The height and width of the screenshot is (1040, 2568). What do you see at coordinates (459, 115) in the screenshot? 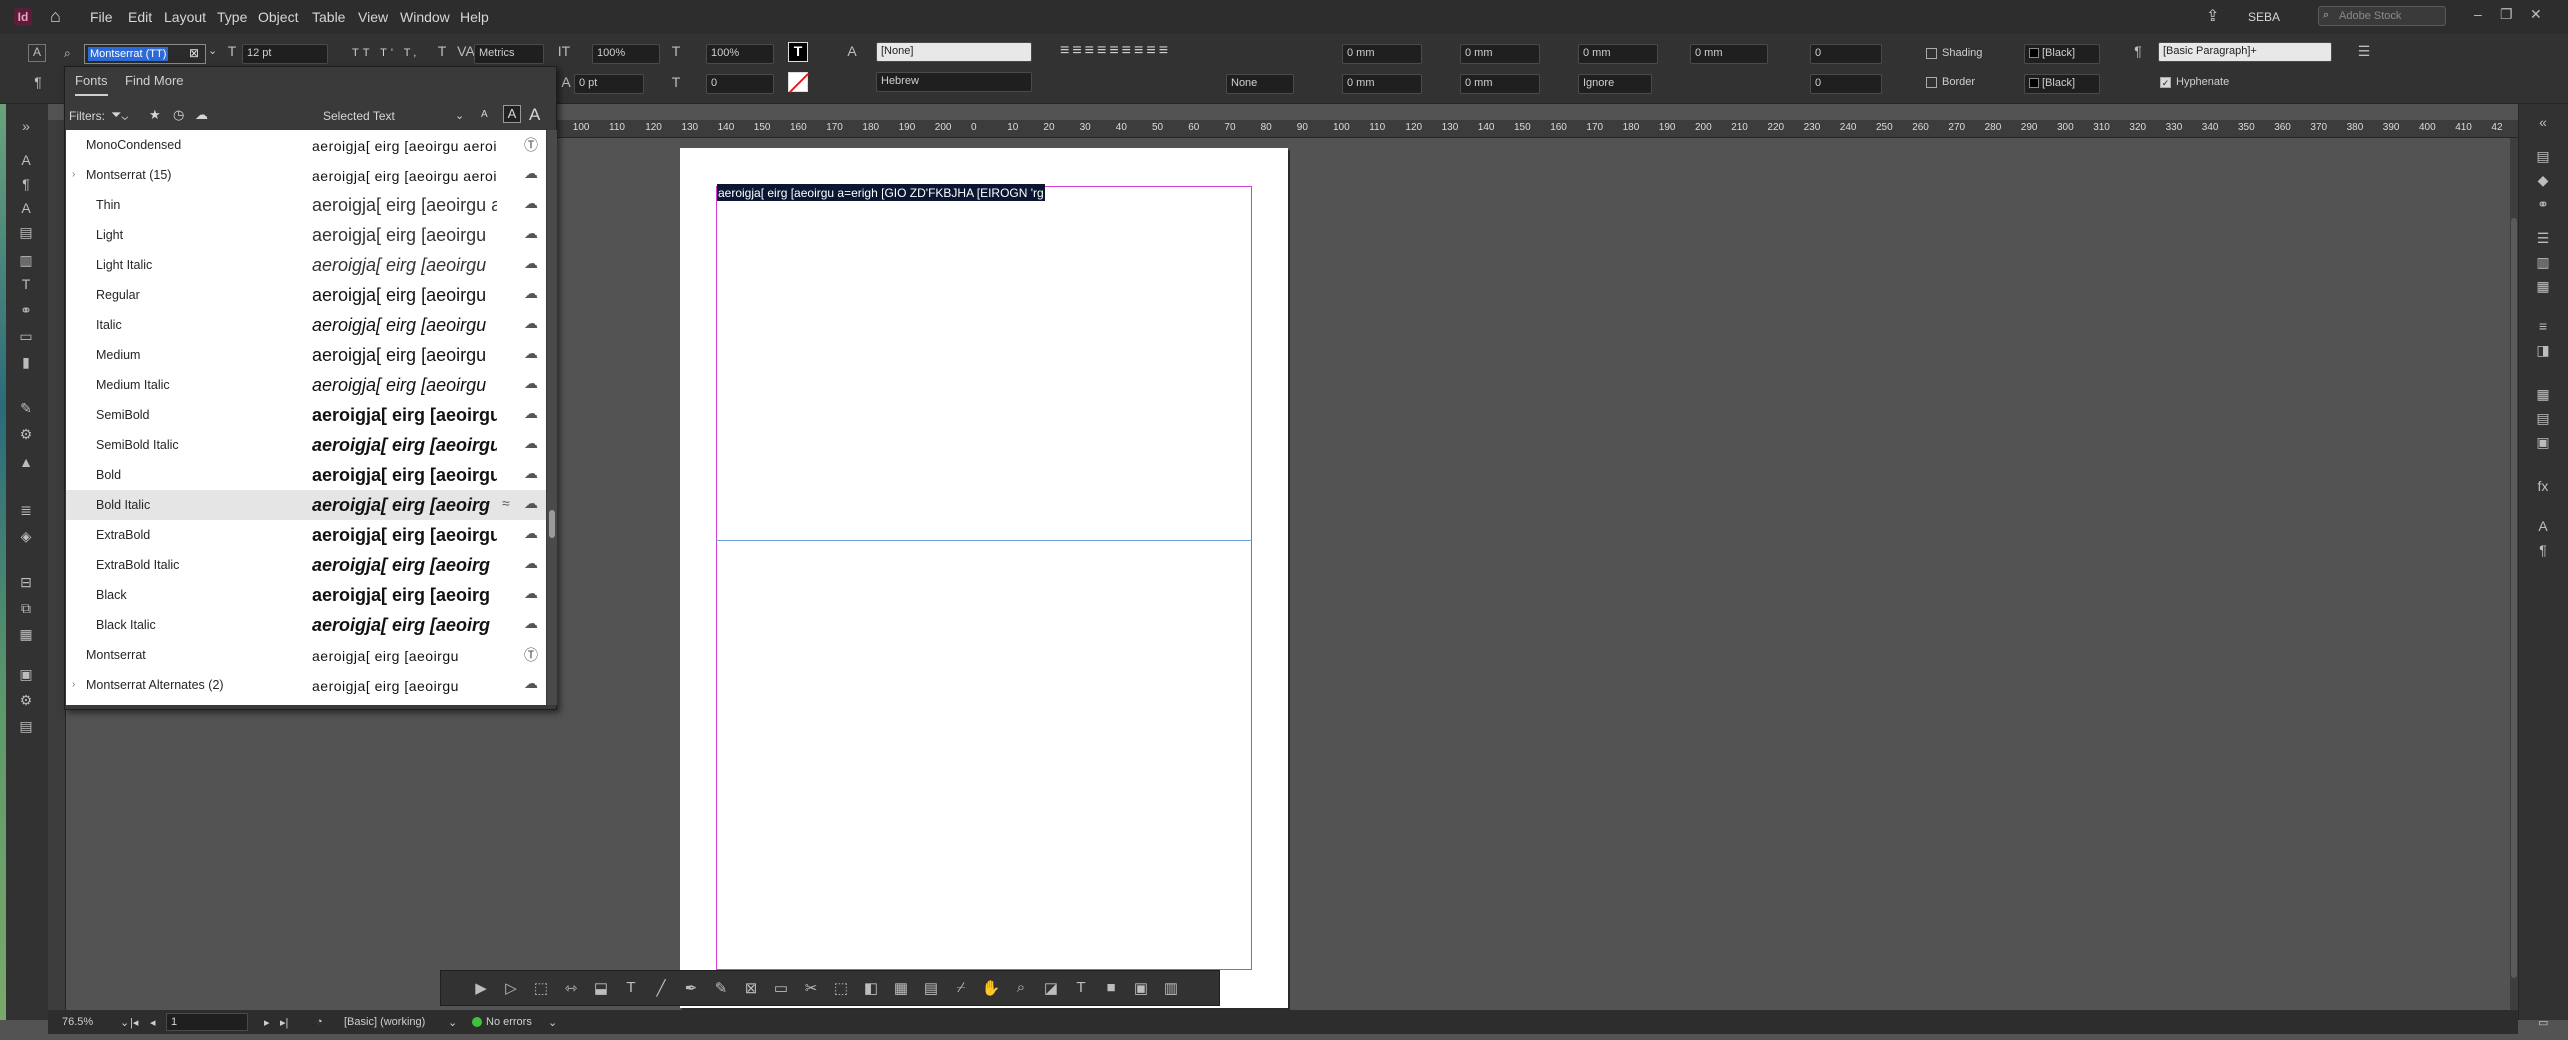
I see `dropdown-arrow-icon: ⌄` at bounding box center [459, 115].